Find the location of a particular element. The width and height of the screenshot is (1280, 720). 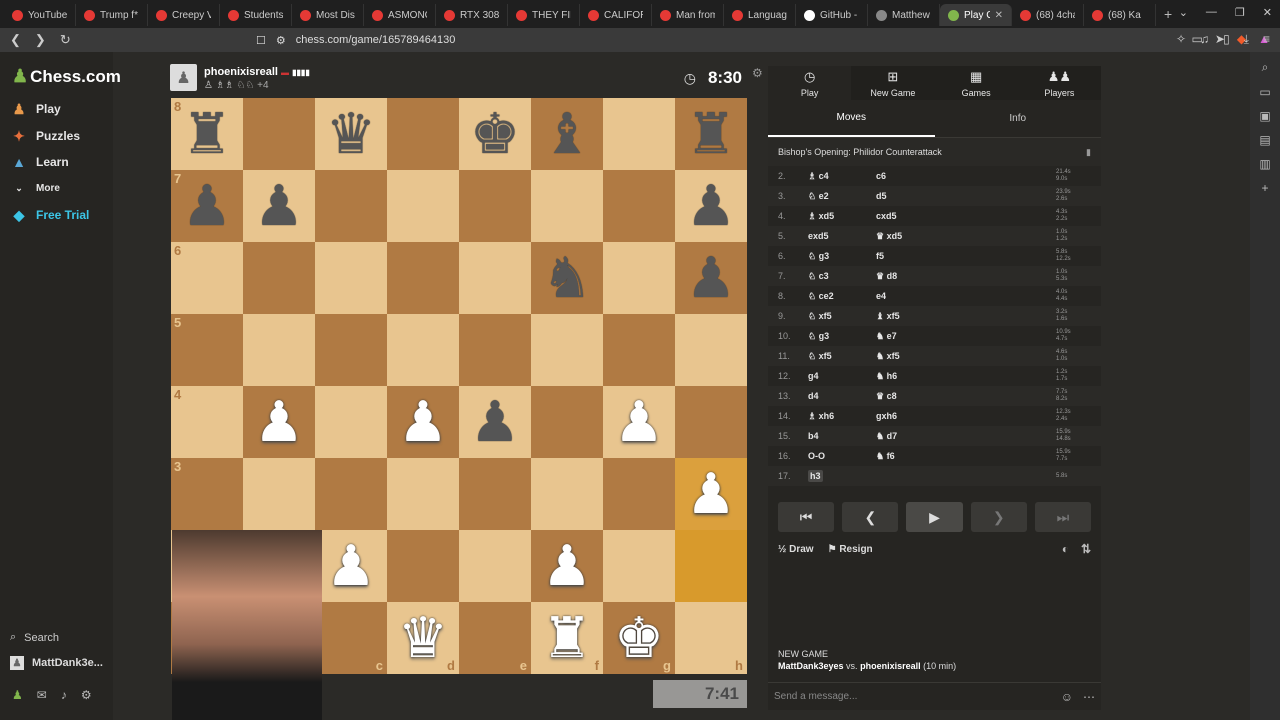

square-a4: 4 is located at coordinates (207, 422).